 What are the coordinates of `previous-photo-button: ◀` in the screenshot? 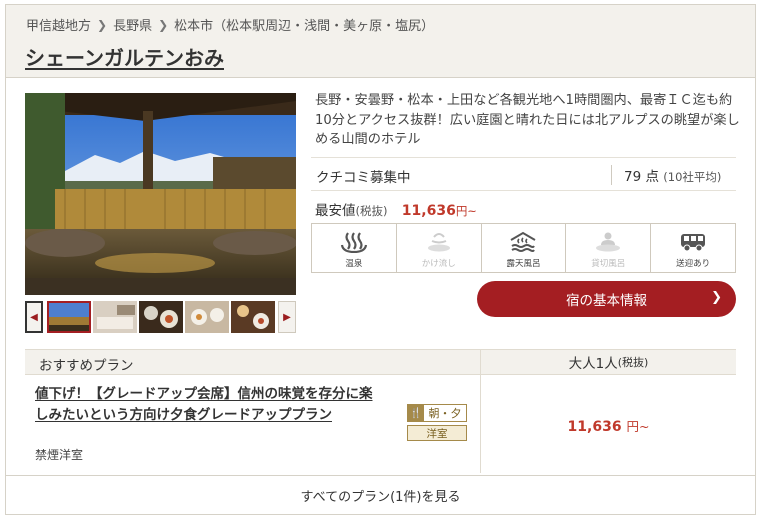 It's located at (34, 317).